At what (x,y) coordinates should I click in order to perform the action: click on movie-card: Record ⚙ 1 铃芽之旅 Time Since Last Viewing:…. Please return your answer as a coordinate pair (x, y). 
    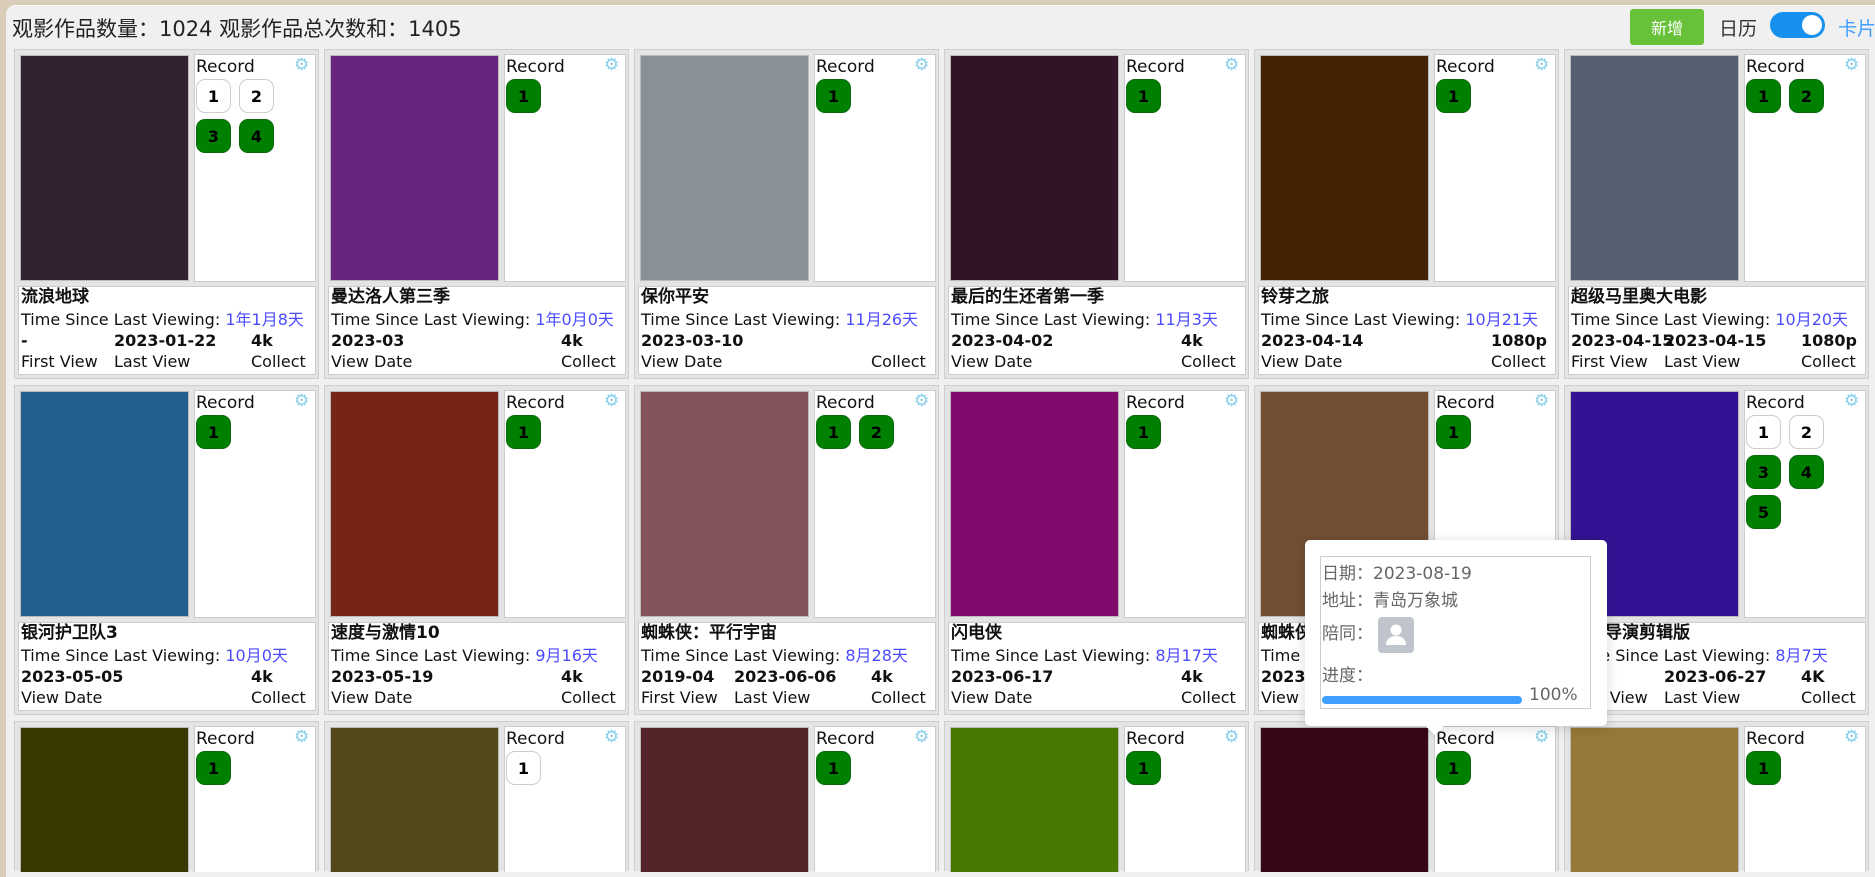
    Looking at the image, I should click on (1406, 214).